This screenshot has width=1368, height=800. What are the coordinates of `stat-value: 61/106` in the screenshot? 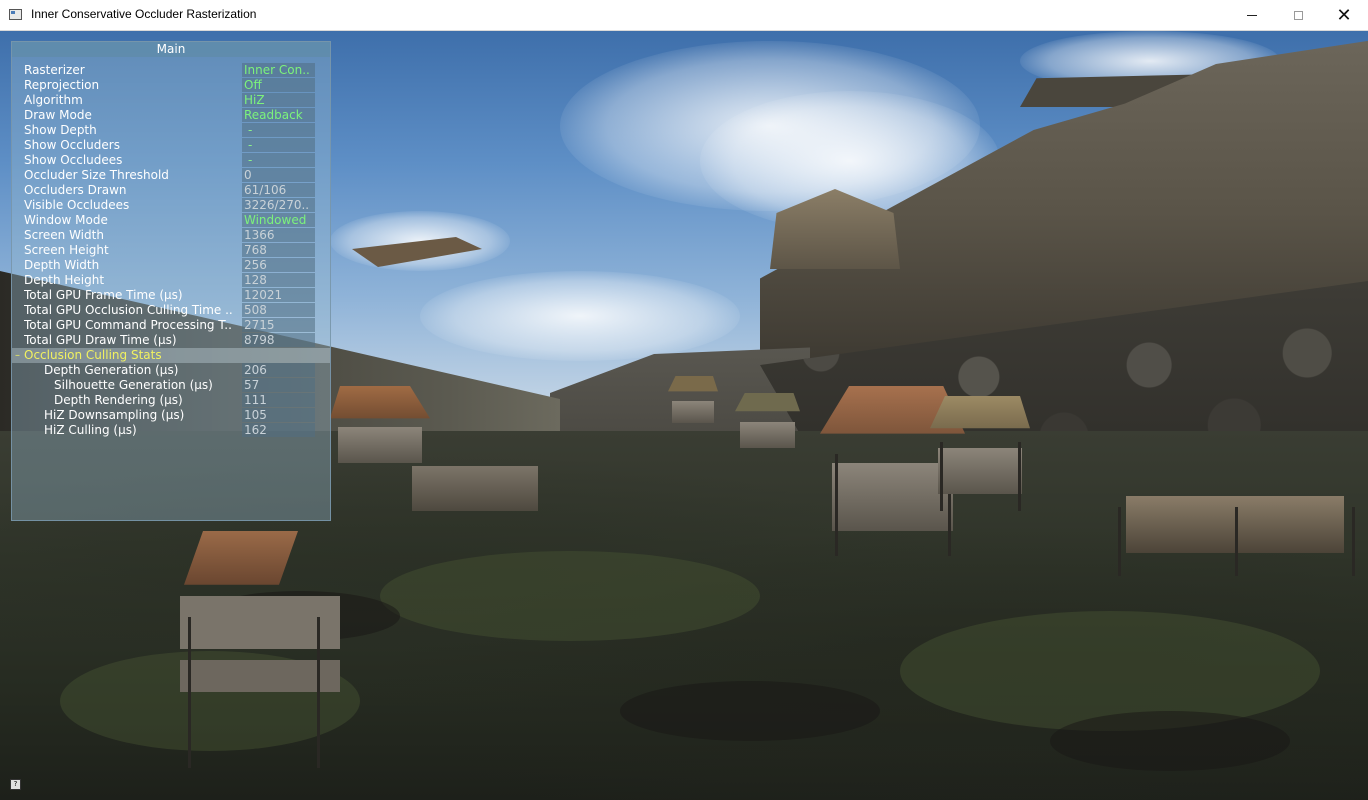 It's located at (278, 190).